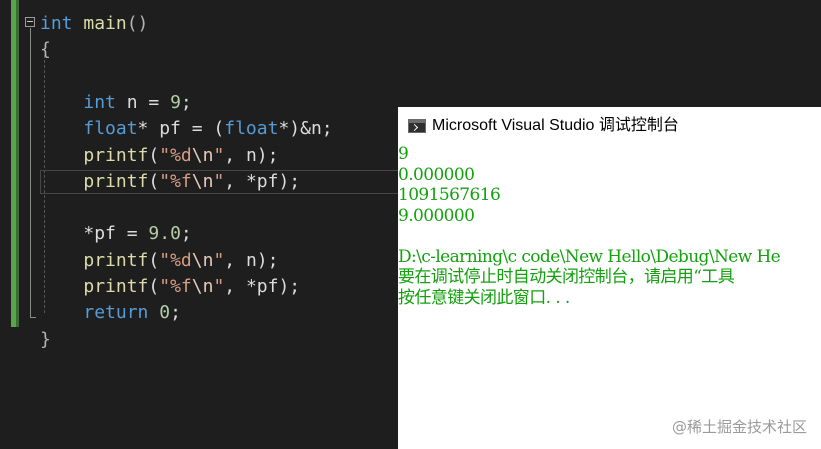 The height and width of the screenshot is (449, 821). What do you see at coordinates (30, 22) in the screenshot?
I see `collapse-icon` at bounding box center [30, 22].